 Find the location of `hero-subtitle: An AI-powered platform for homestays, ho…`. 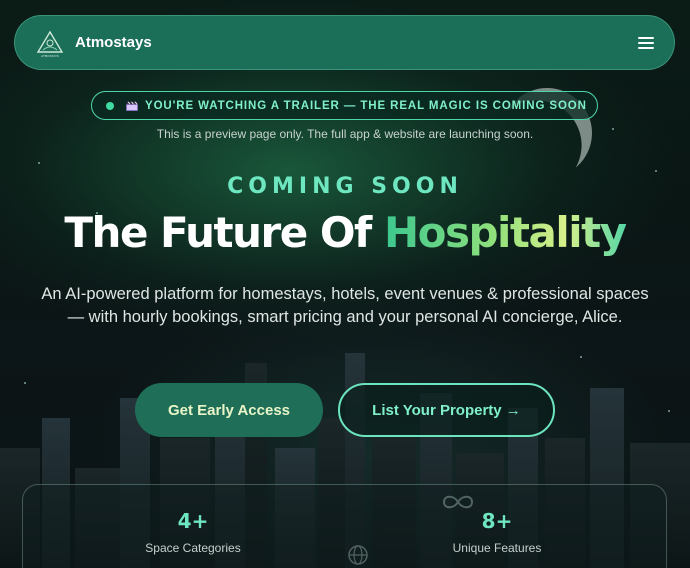

hero-subtitle: An AI-powered platform for homestays, ho… is located at coordinates (345, 305).